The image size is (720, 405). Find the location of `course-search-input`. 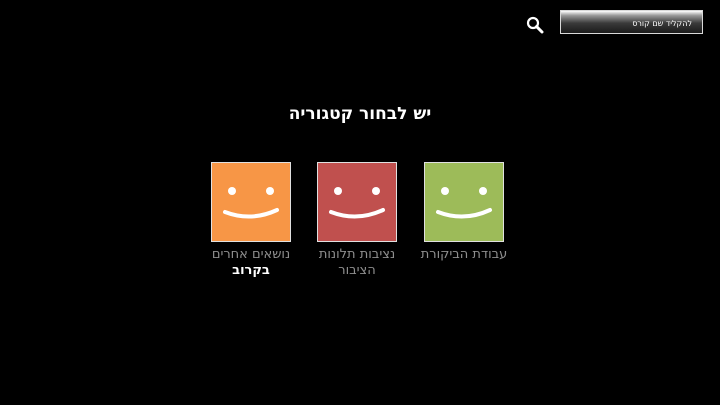

course-search-input is located at coordinates (631, 23).